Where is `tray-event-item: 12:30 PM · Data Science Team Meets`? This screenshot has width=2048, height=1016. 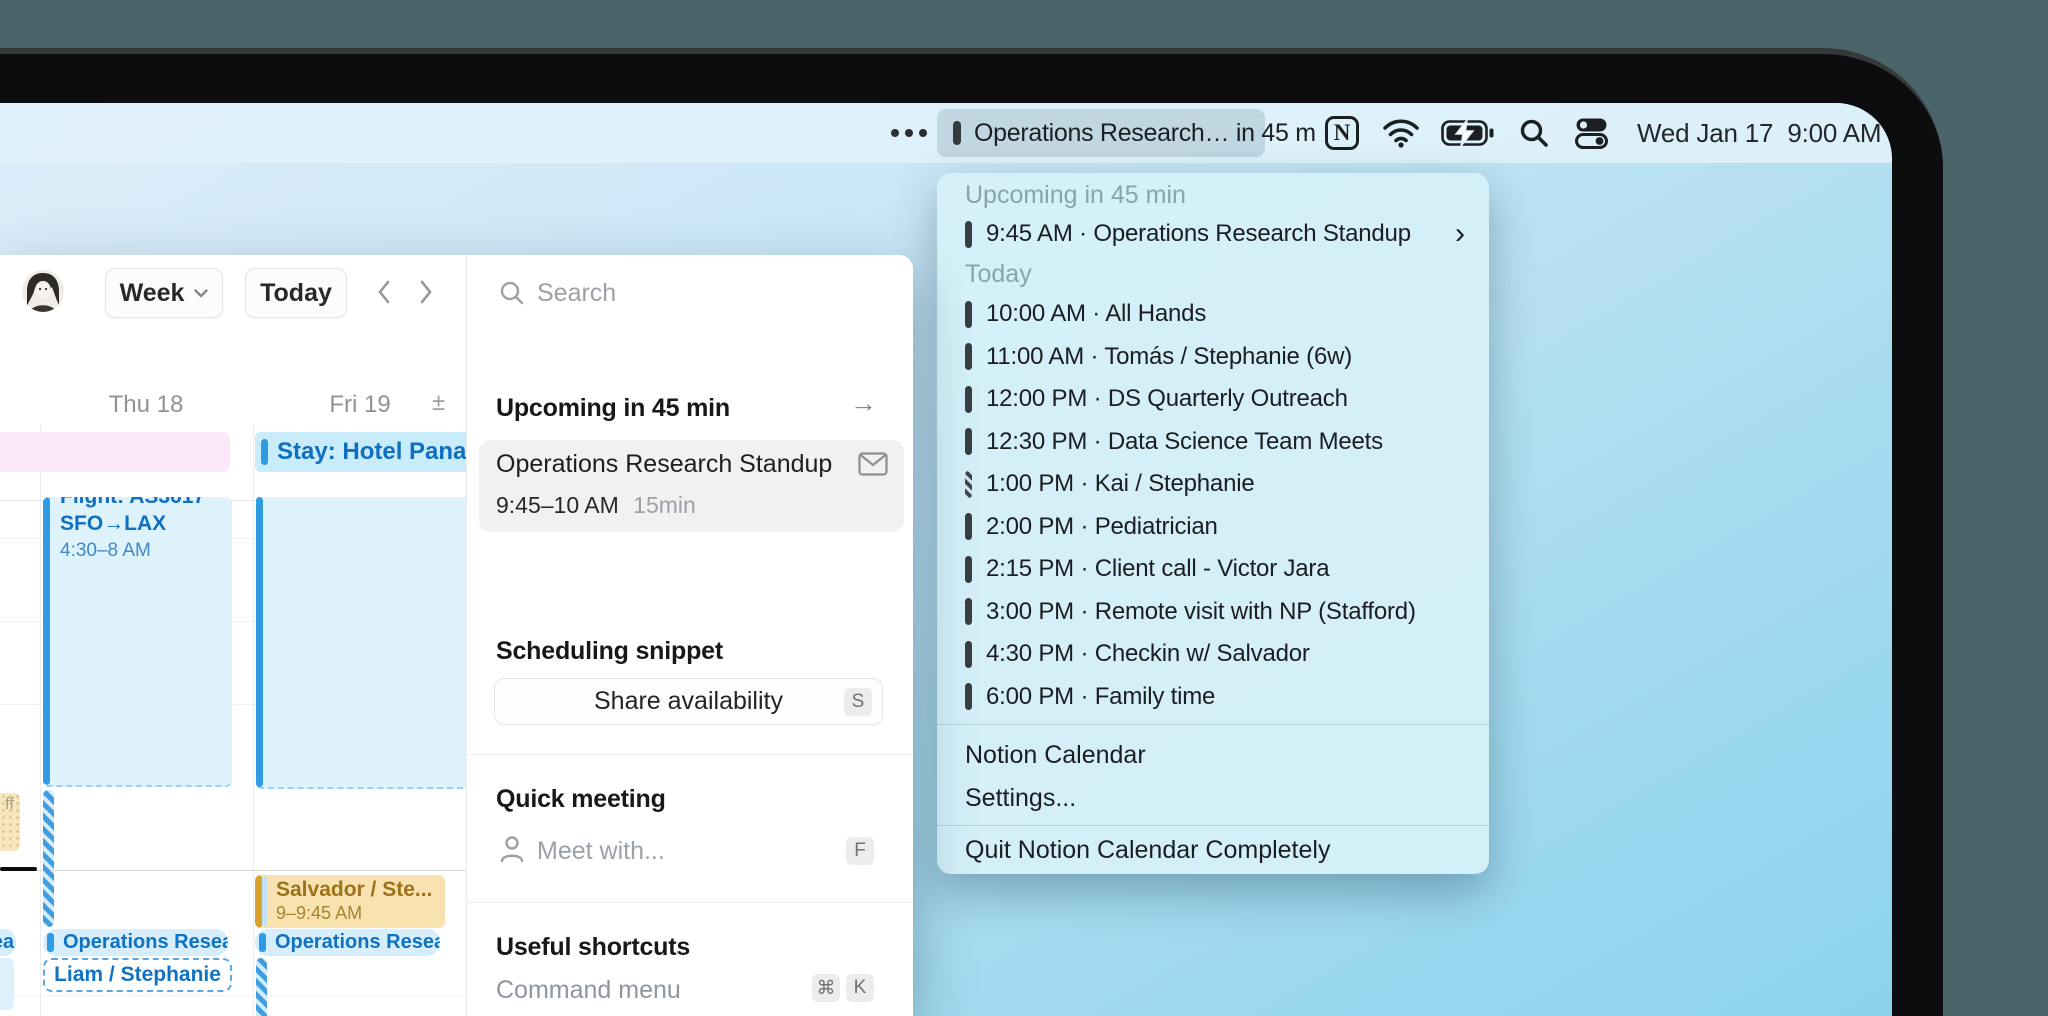
tray-event-item: 12:30 PM · Data Science Team Meets is located at coordinates (1213, 442).